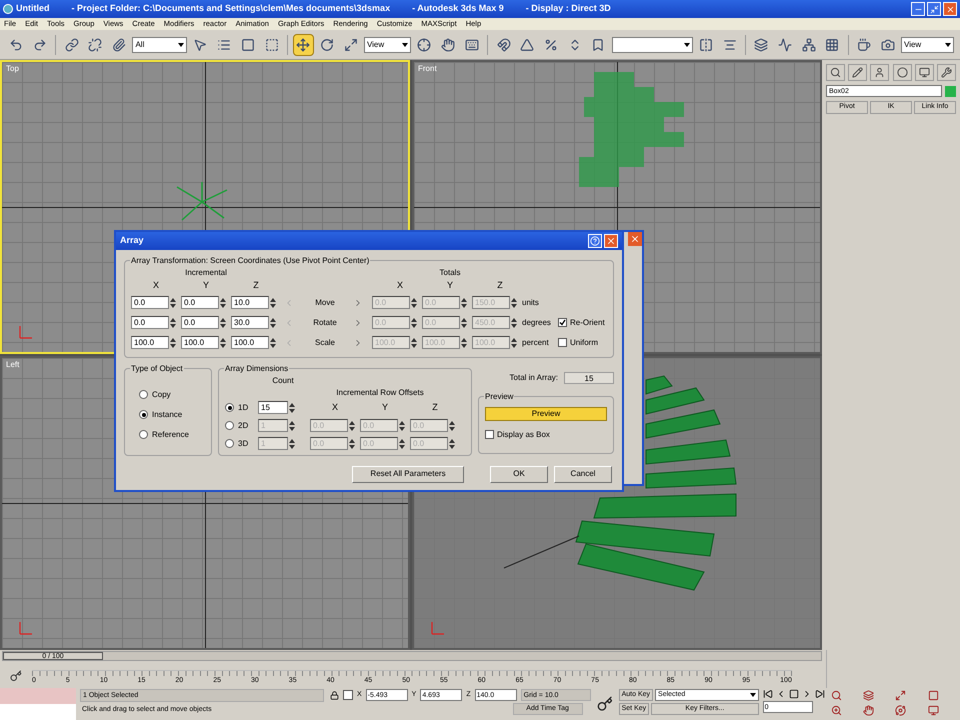 The image size is (960, 720). I want to click on magnifier-tab, so click(835, 72).